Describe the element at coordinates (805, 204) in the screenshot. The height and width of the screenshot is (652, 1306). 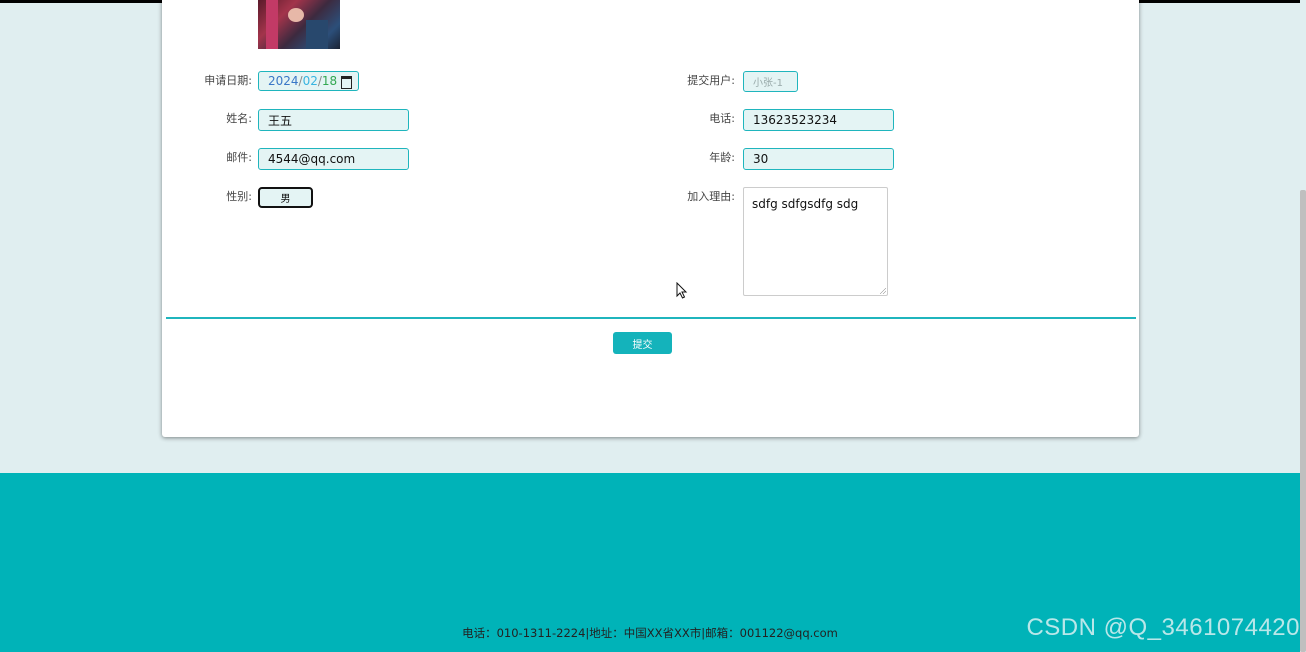
I see `reason-text: sdfg sdfgsdfg sdg` at that location.